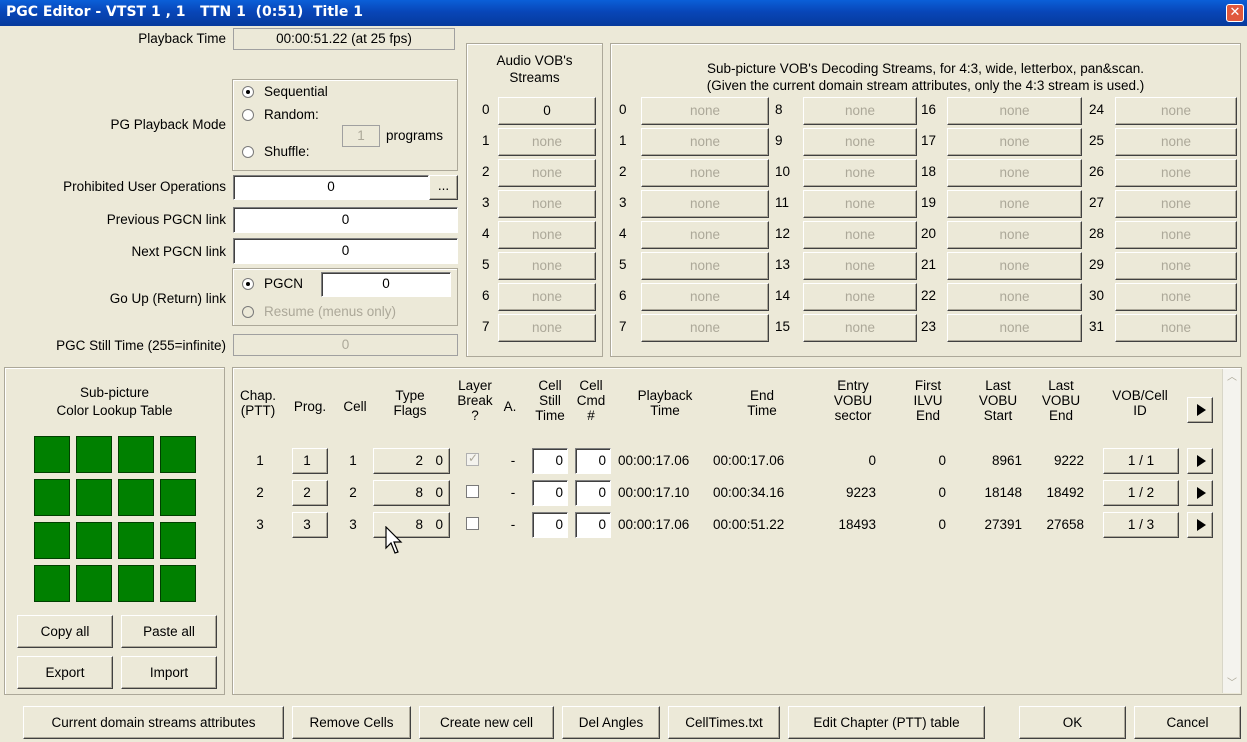  Describe the element at coordinates (248, 284) in the screenshot. I see `go-up-pgcn-radio` at that location.